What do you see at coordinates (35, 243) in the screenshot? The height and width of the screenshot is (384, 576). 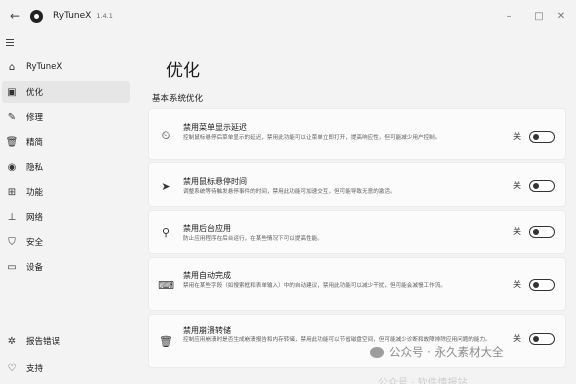 I see `sidebar-item-label: 安全` at bounding box center [35, 243].